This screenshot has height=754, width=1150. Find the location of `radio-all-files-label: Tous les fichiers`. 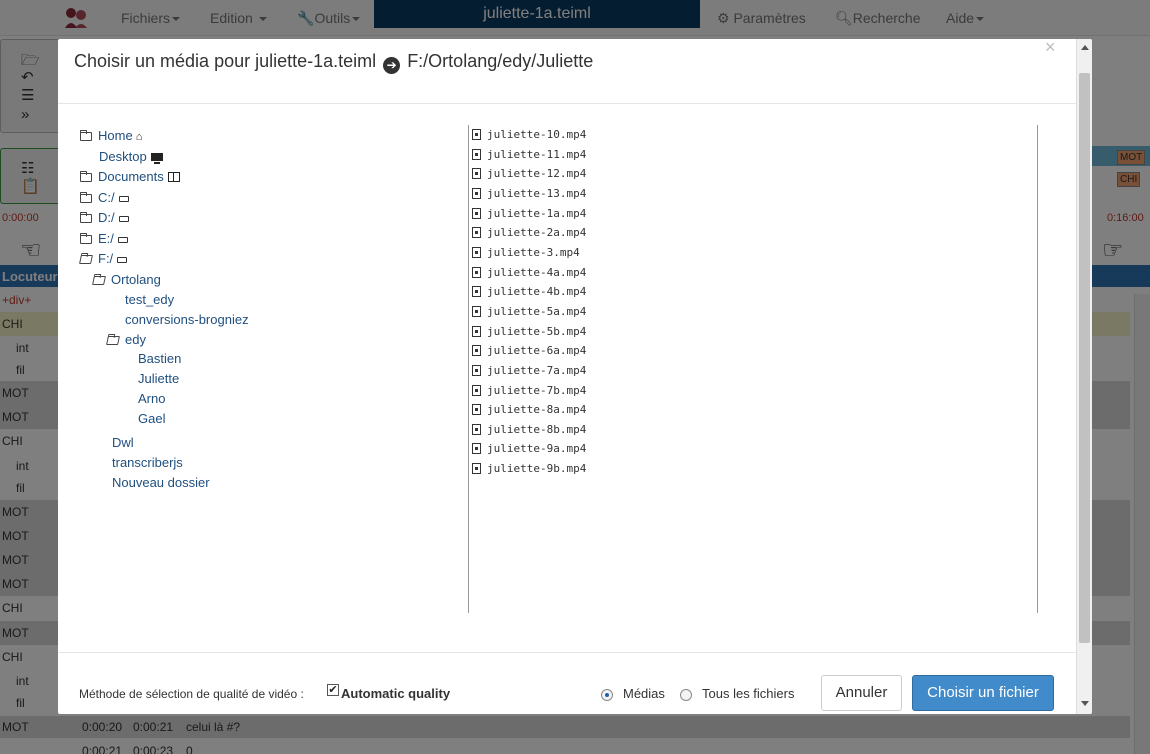

radio-all-files-label: Tous les fichiers is located at coordinates (748, 693).